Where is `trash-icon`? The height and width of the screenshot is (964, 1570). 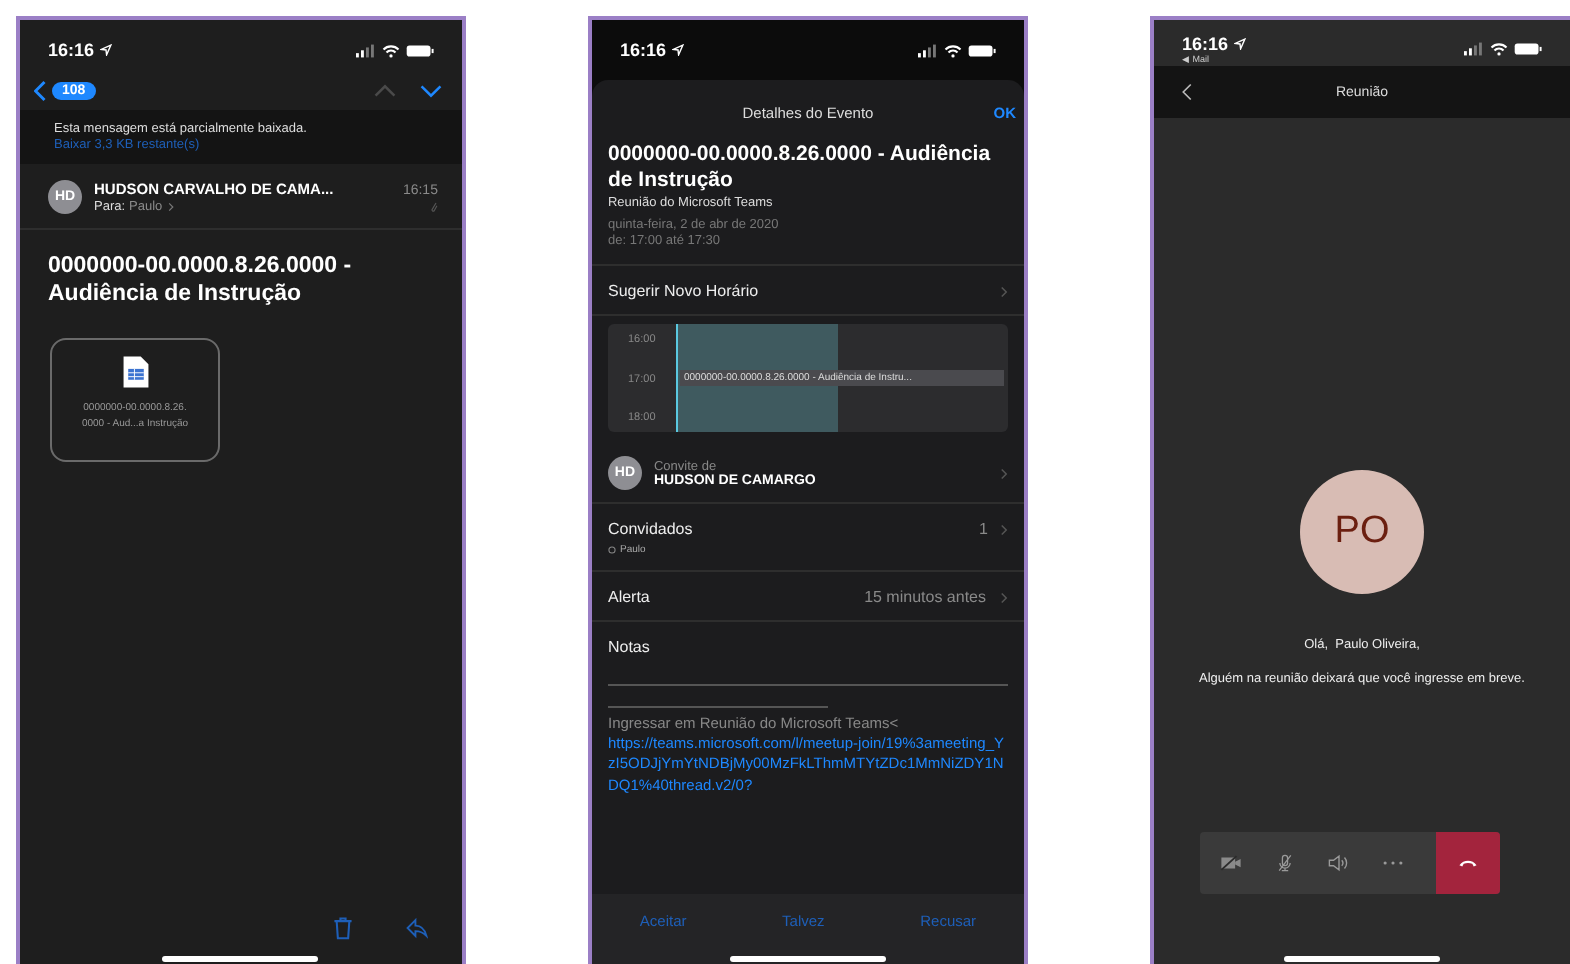
trash-icon is located at coordinates (342, 928).